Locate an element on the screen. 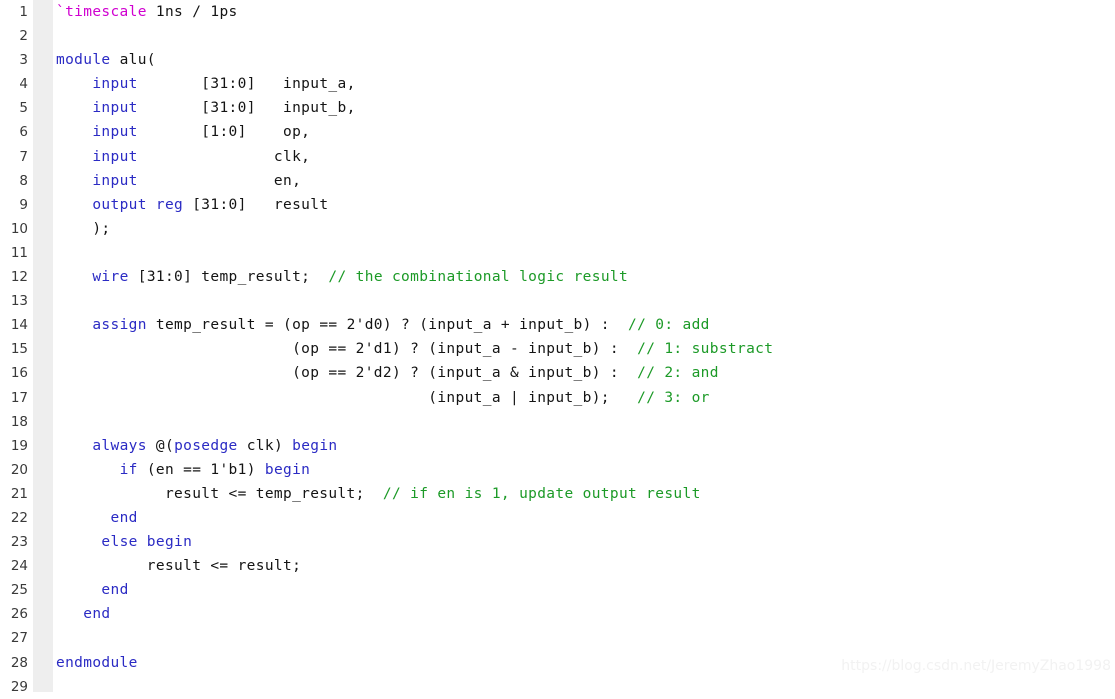  code-line: 11 is located at coordinates (557, 253).